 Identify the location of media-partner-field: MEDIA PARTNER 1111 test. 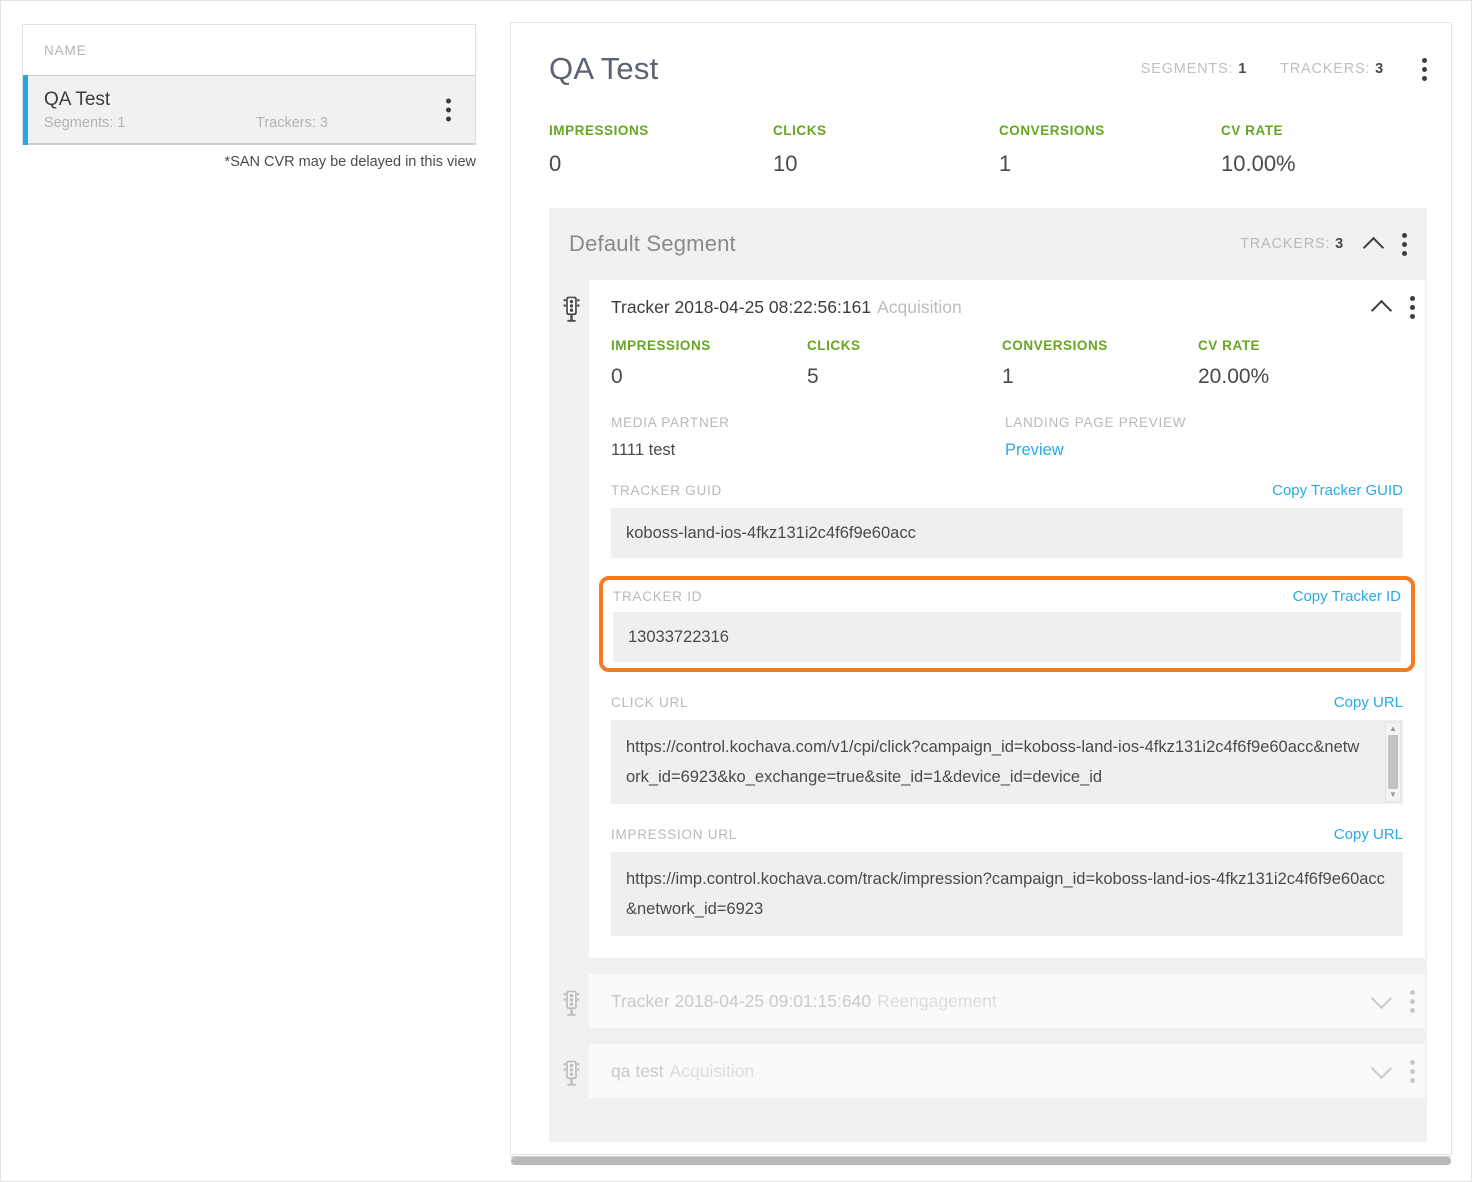
(808, 437).